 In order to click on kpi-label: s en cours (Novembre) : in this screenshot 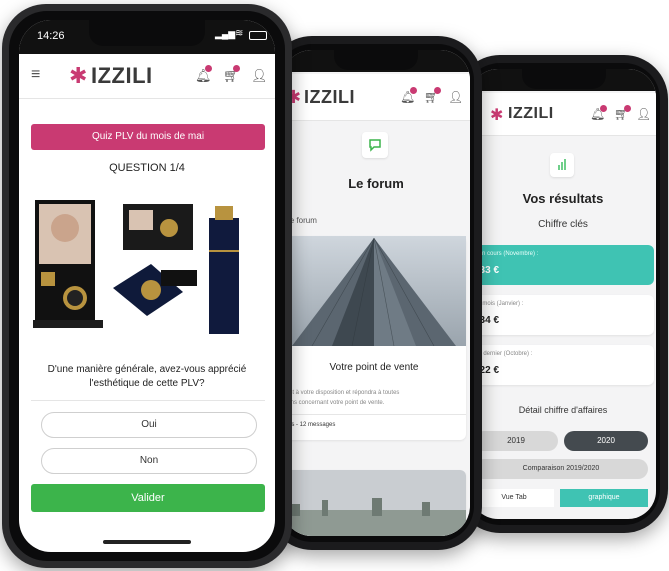, I will do `click(506, 254)`.